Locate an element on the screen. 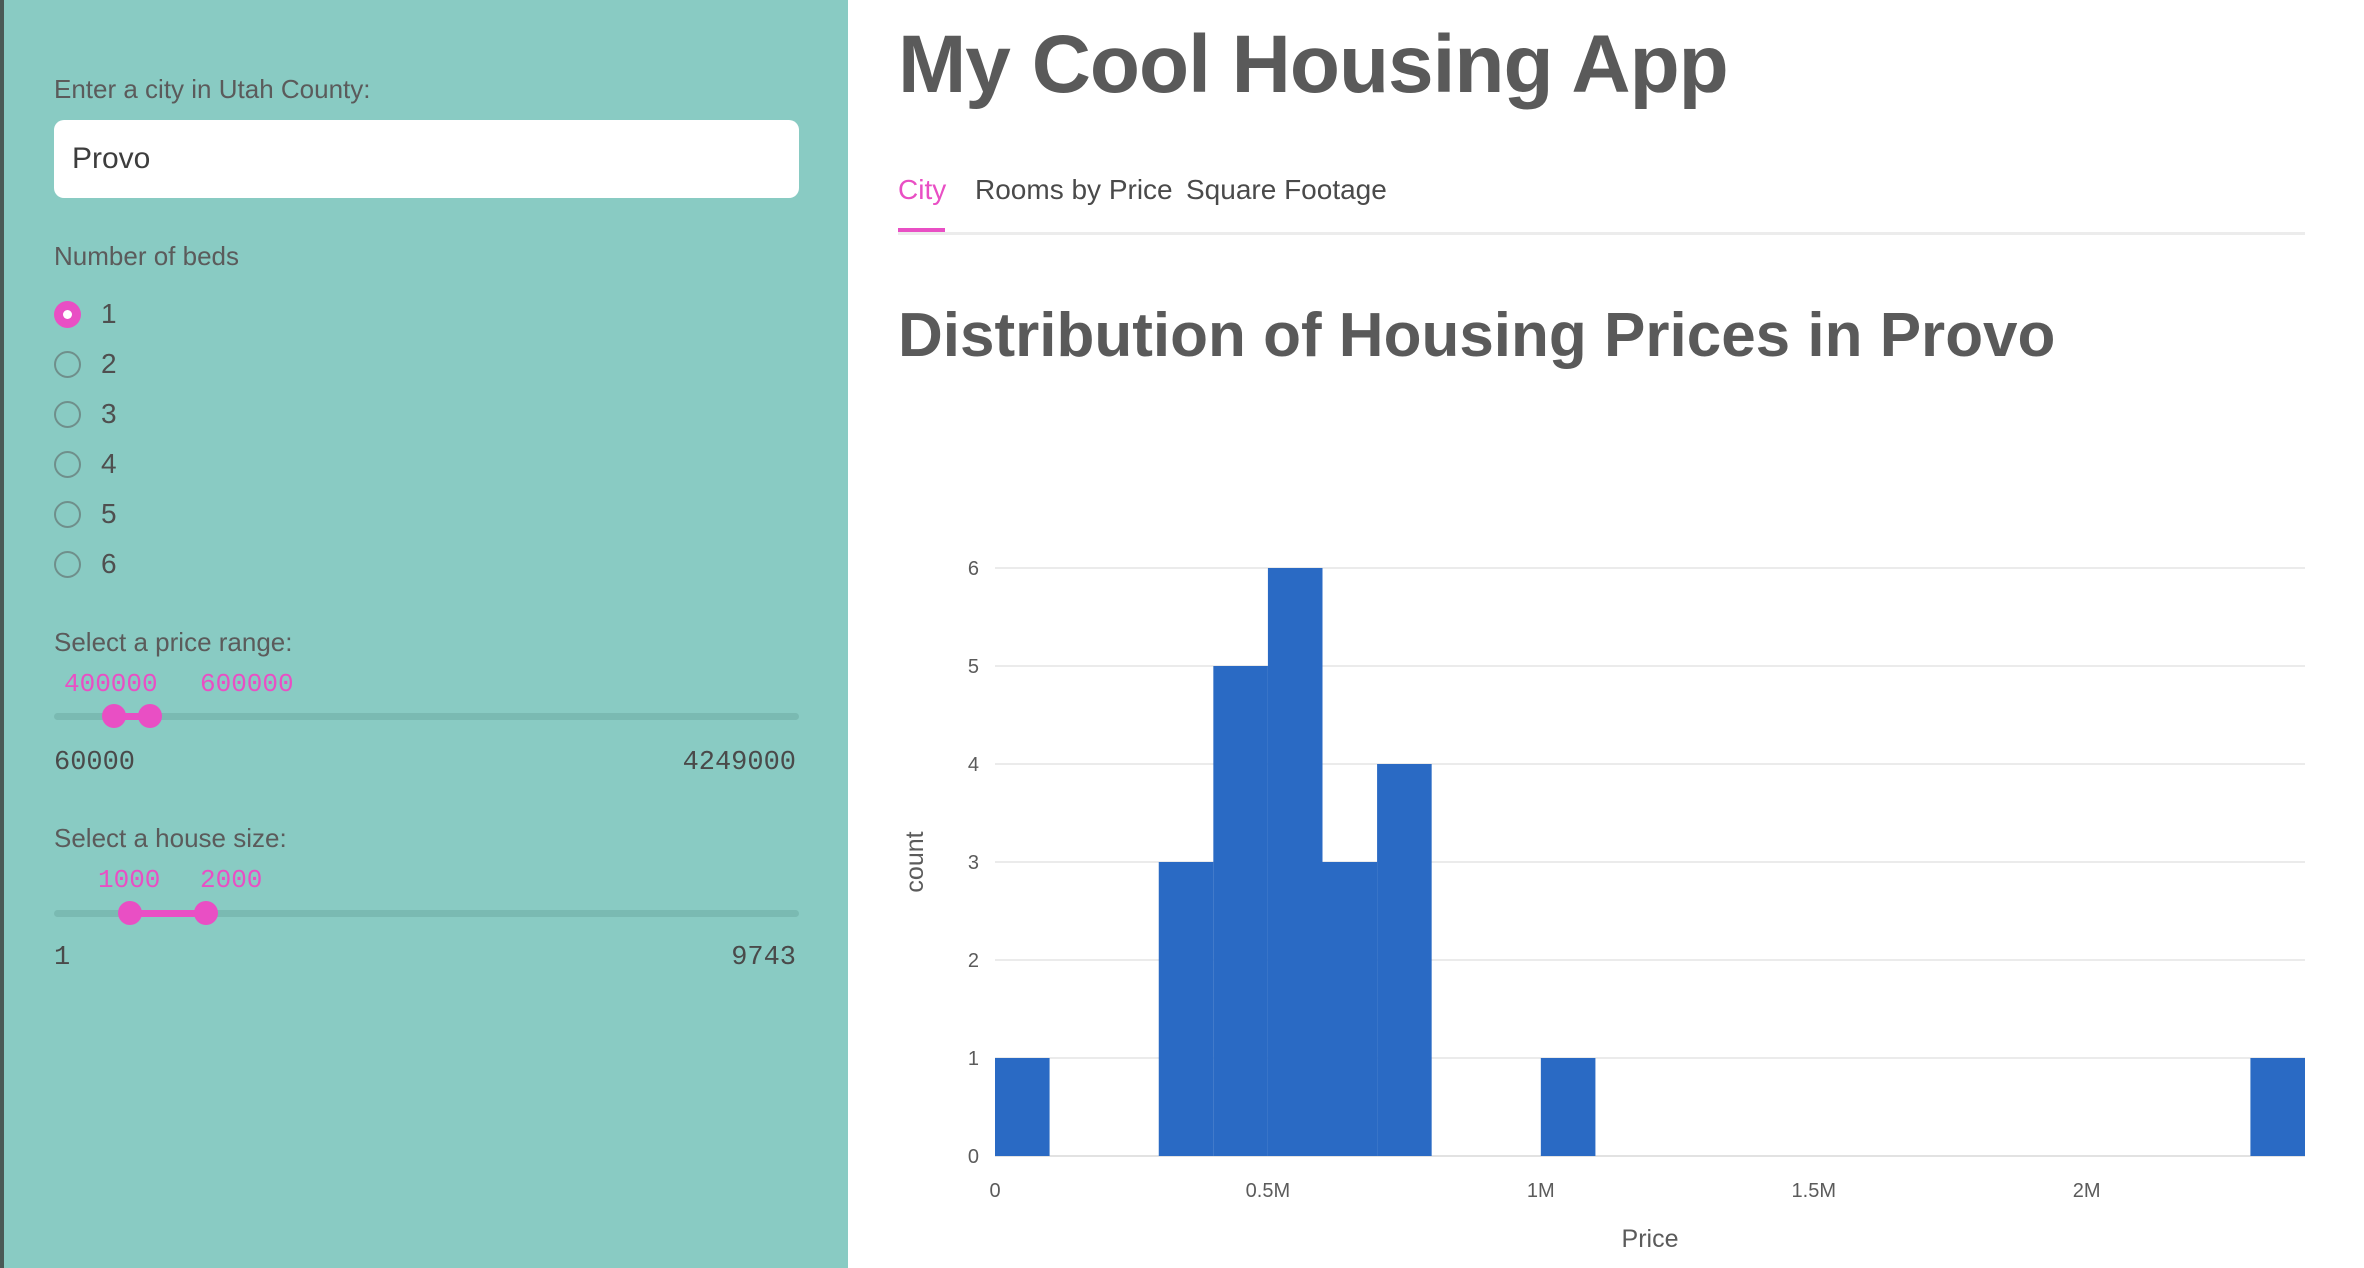  x-tick-label: 1M is located at coordinates (1541, 1191).